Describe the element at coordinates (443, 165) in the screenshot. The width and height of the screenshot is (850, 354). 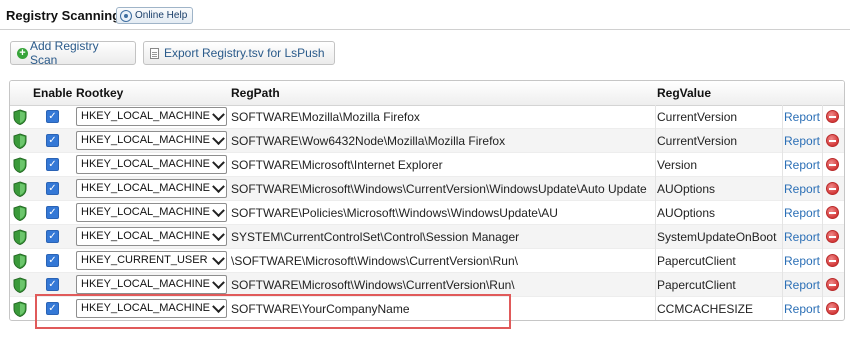
I see `regpath-cell: SOFTWARE\Microsoft\Internet Explorer` at that location.